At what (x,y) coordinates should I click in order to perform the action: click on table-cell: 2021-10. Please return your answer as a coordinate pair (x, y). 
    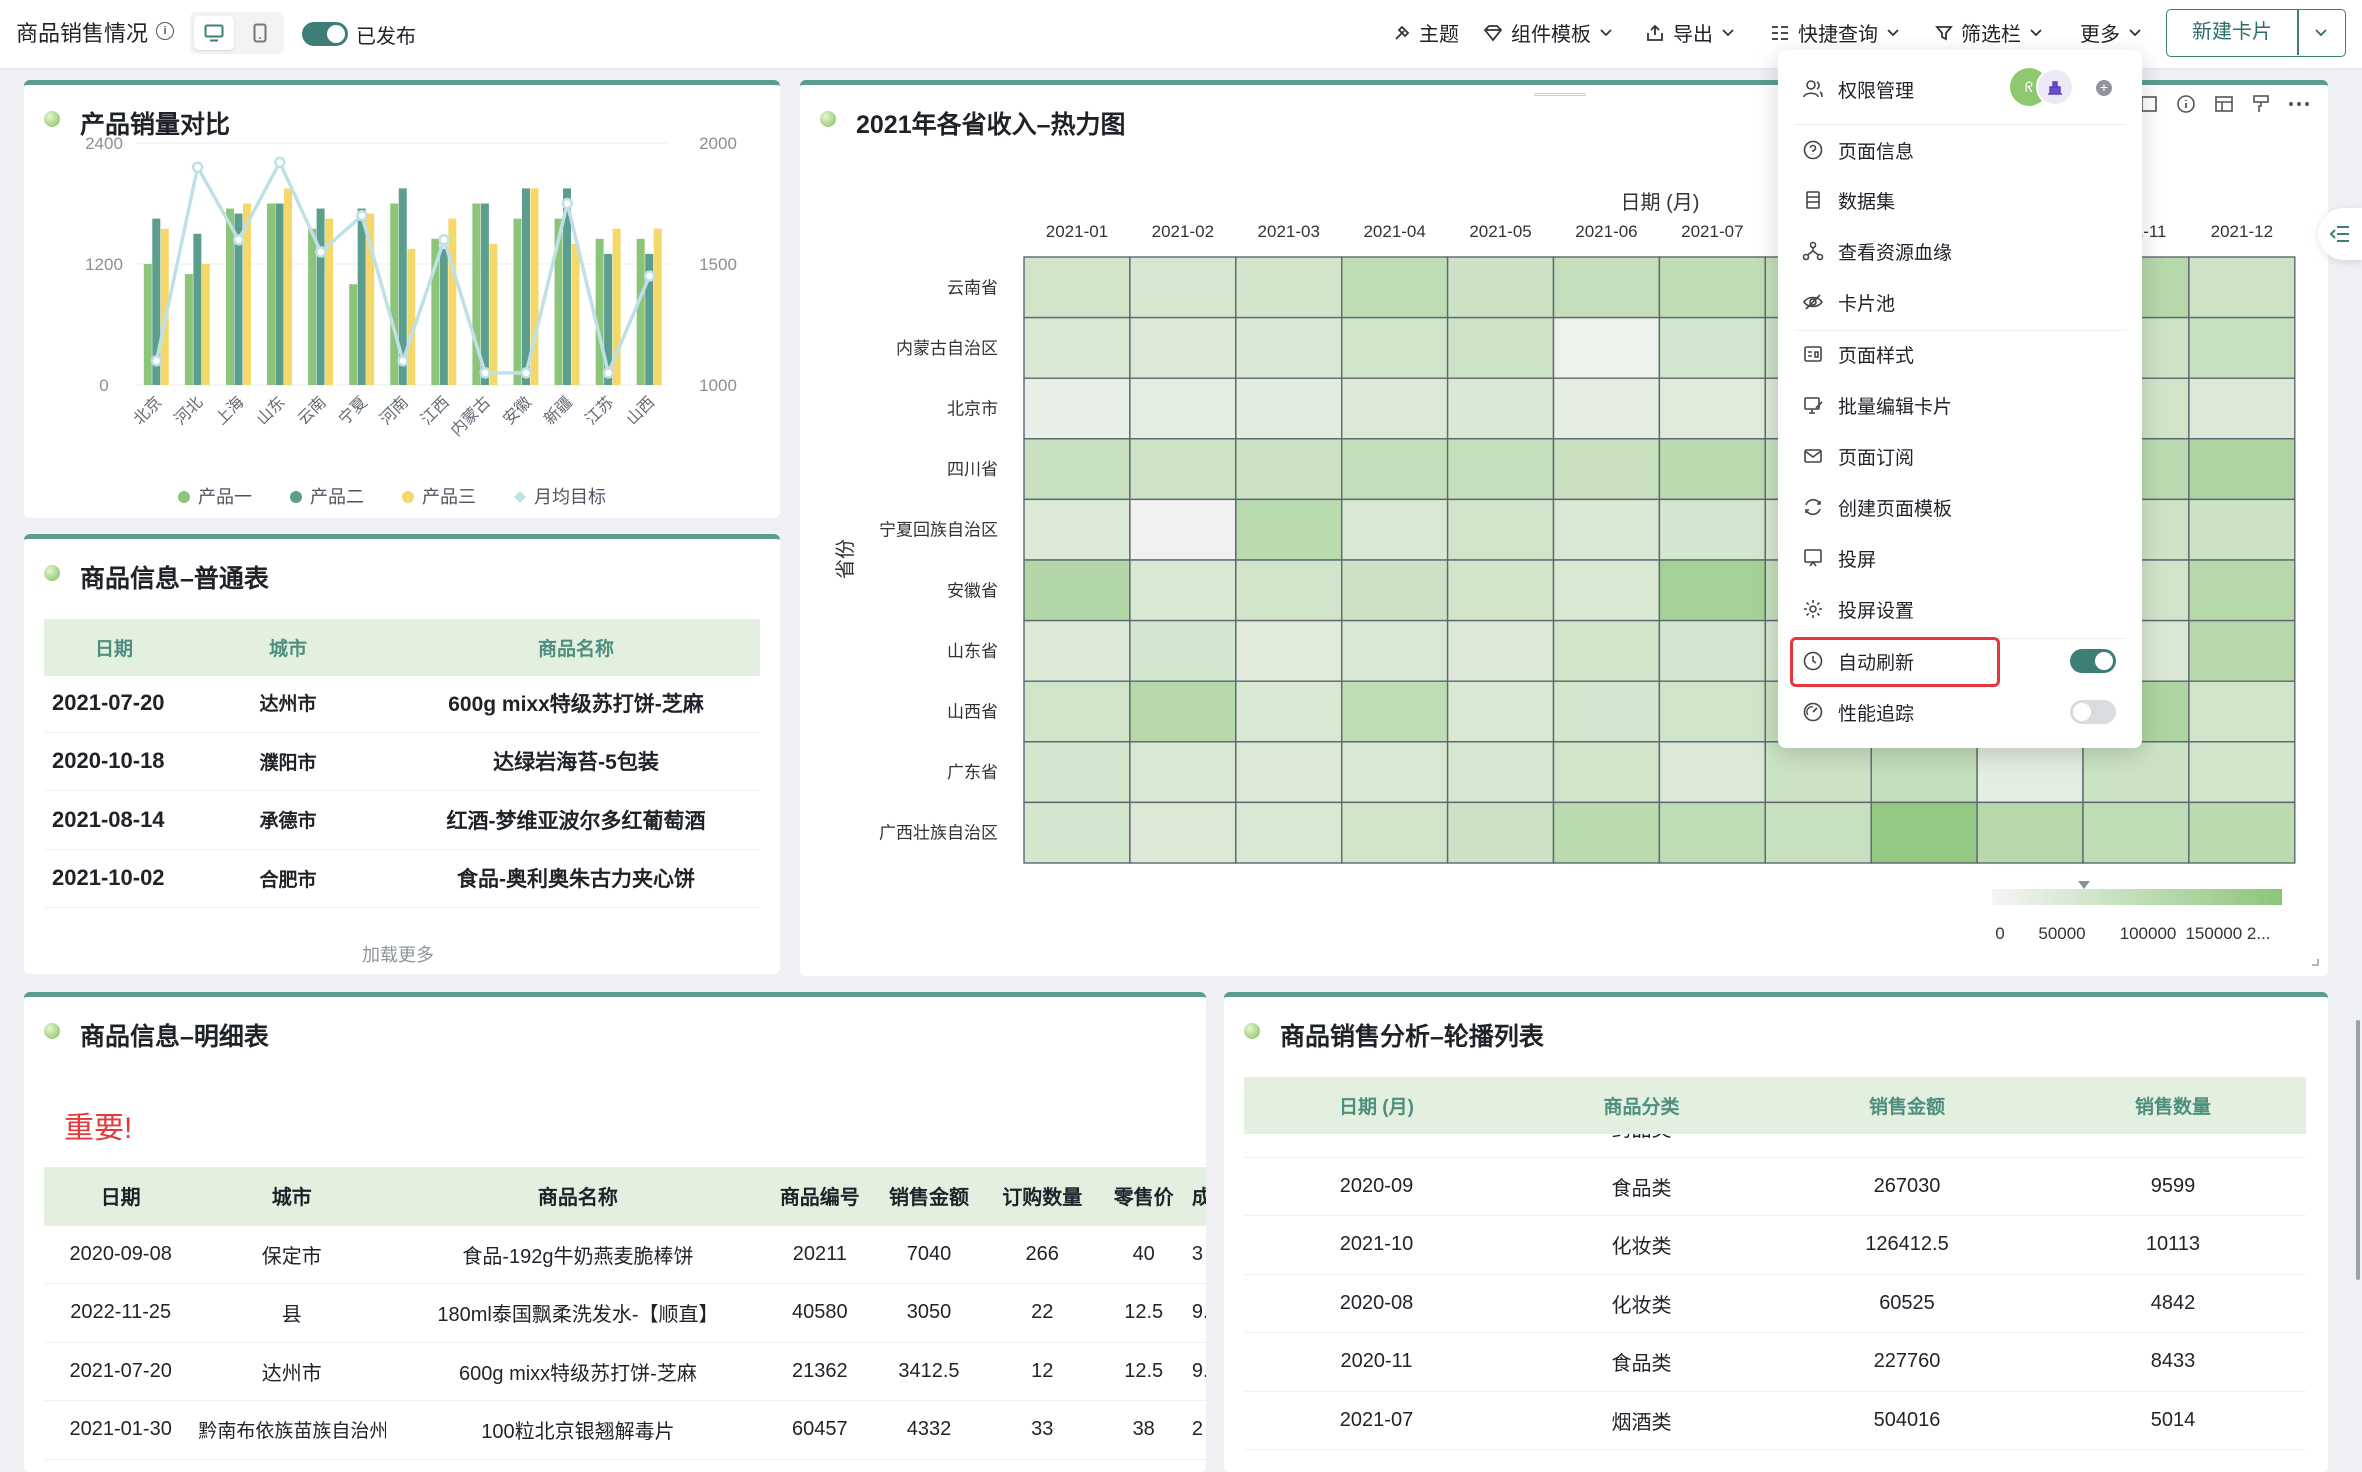
    Looking at the image, I should click on (1376, 1245).